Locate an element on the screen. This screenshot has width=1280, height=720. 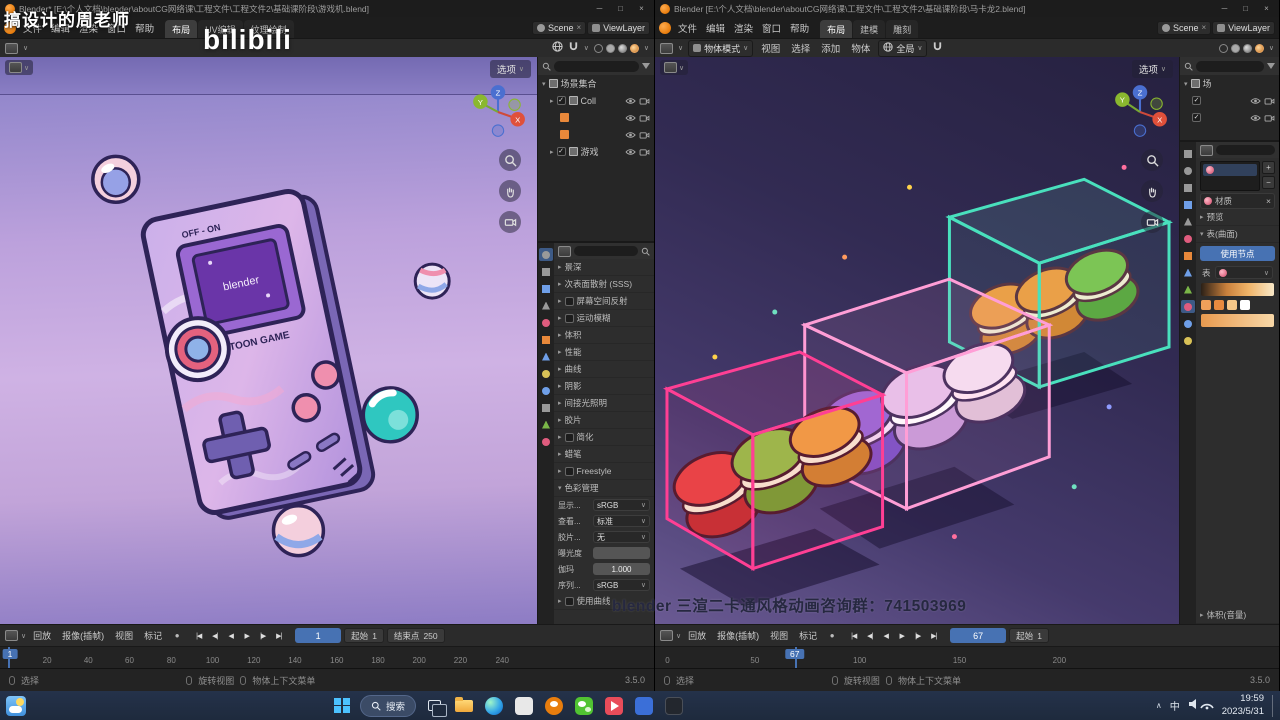
wireframe-shading-icon is located at coordinates (1223, 48).